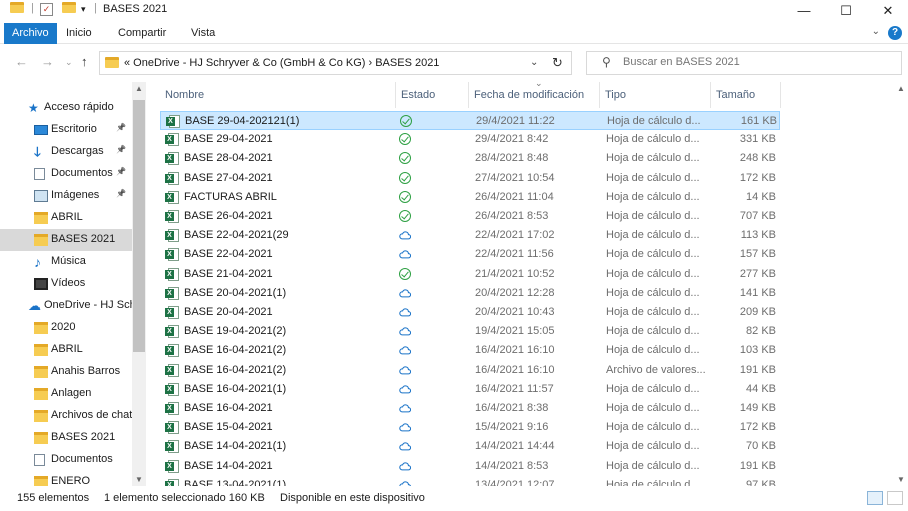 The height and width of the screenshot is (511, 908). What do you see at coordinates (139, 226) in the screenshot?
I see `nav-scrollbar-thumb` at bounding box center [139, 226].